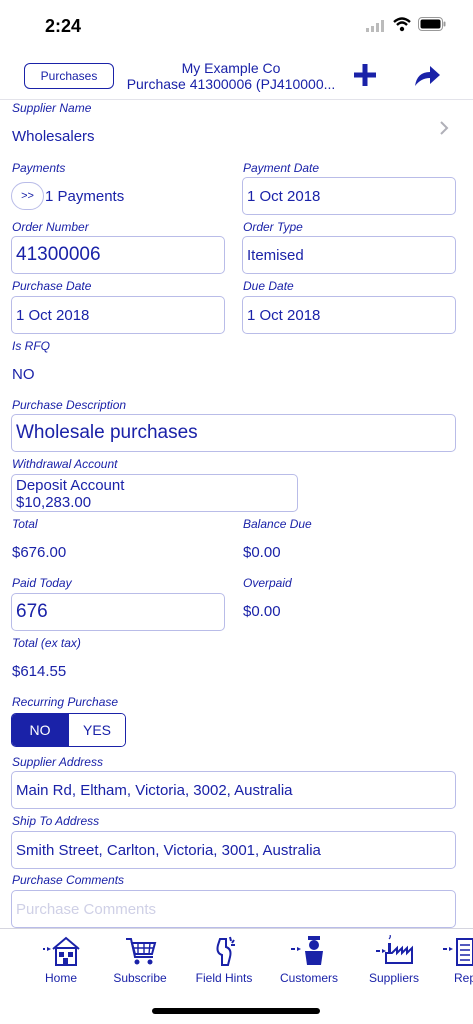  I want to click on total-label: Total, so click(25, 524).